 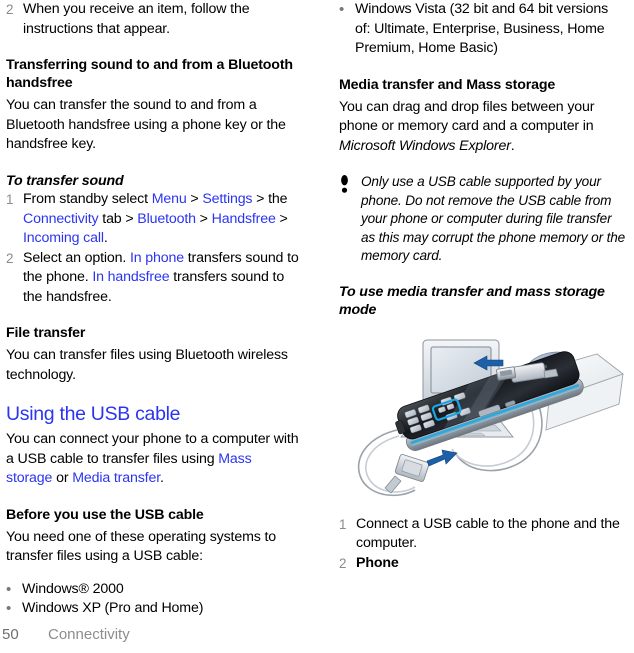 I want to click on step-text: Phone, so click(x=377, y=562).